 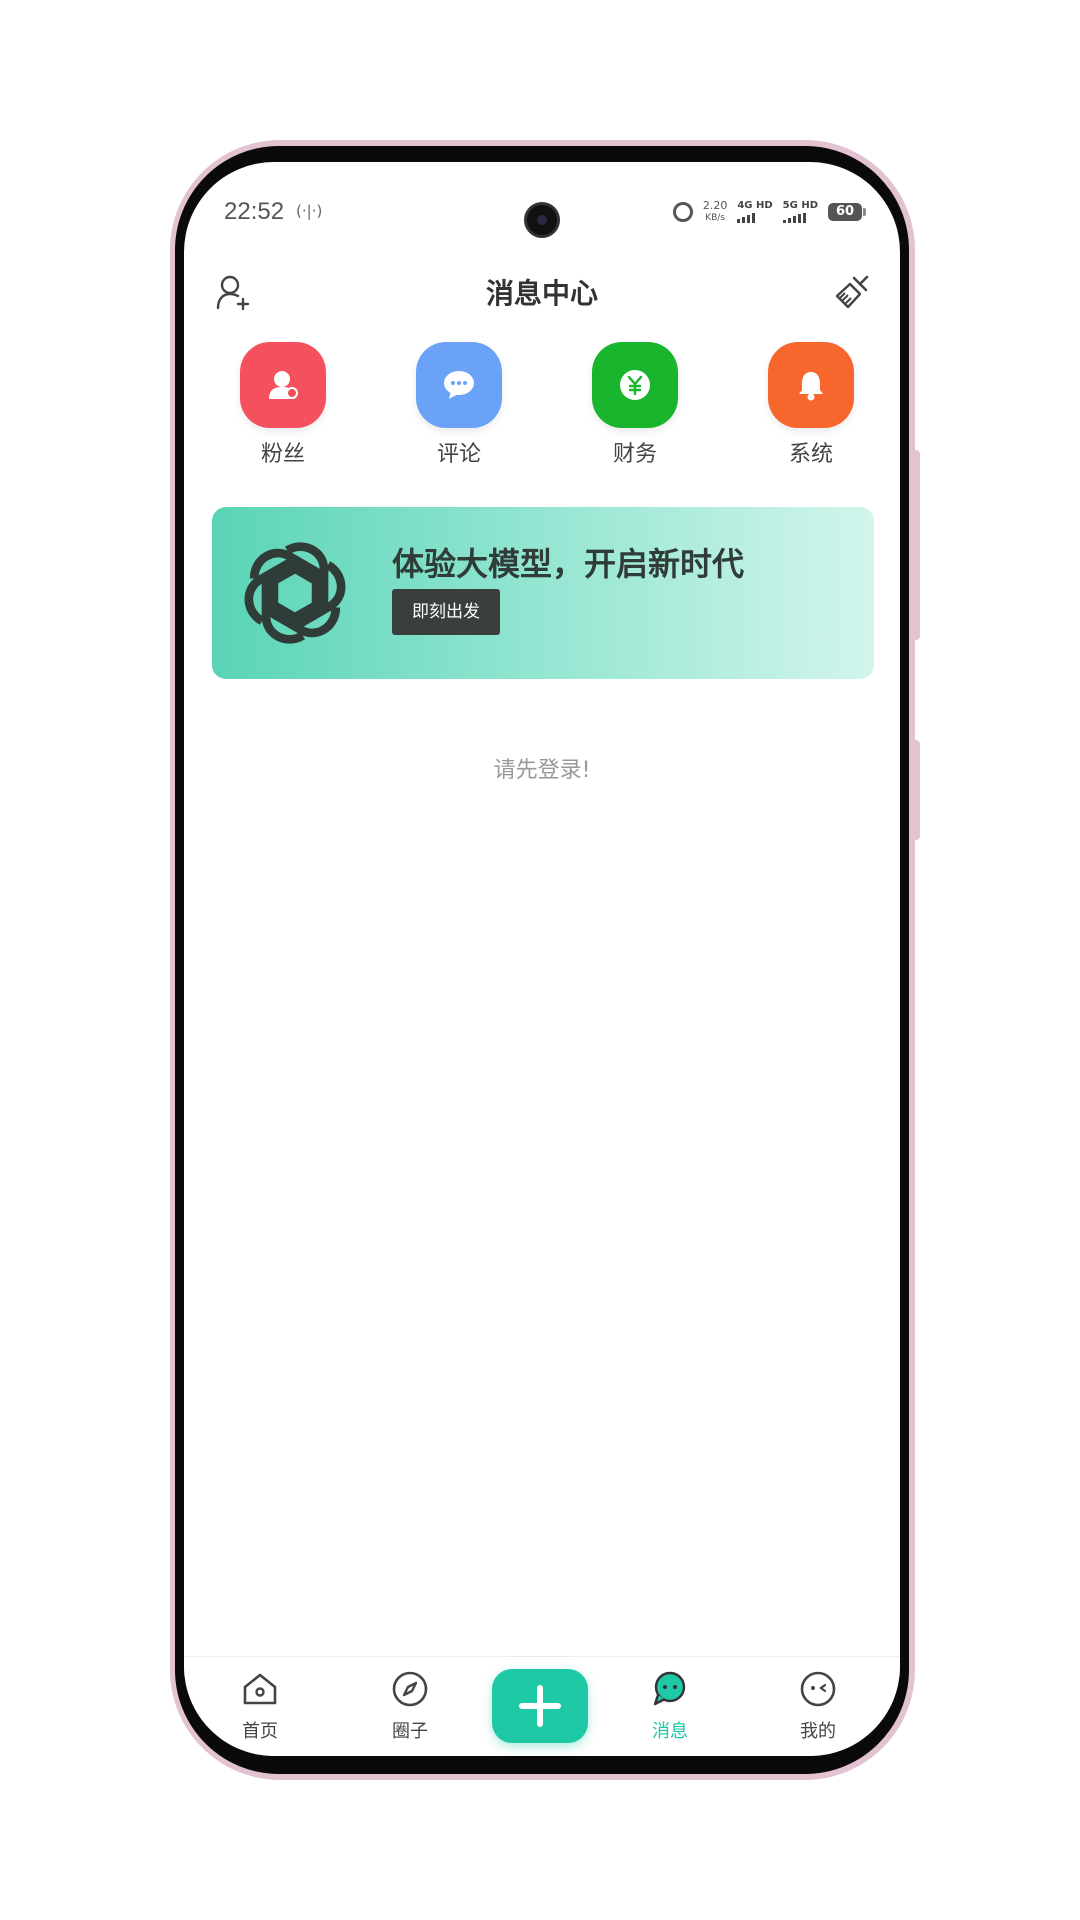 What do you see at coordinates (811, 385) in the screenshot?
I see `system-bell-icon` at bounding box center [811, 385].